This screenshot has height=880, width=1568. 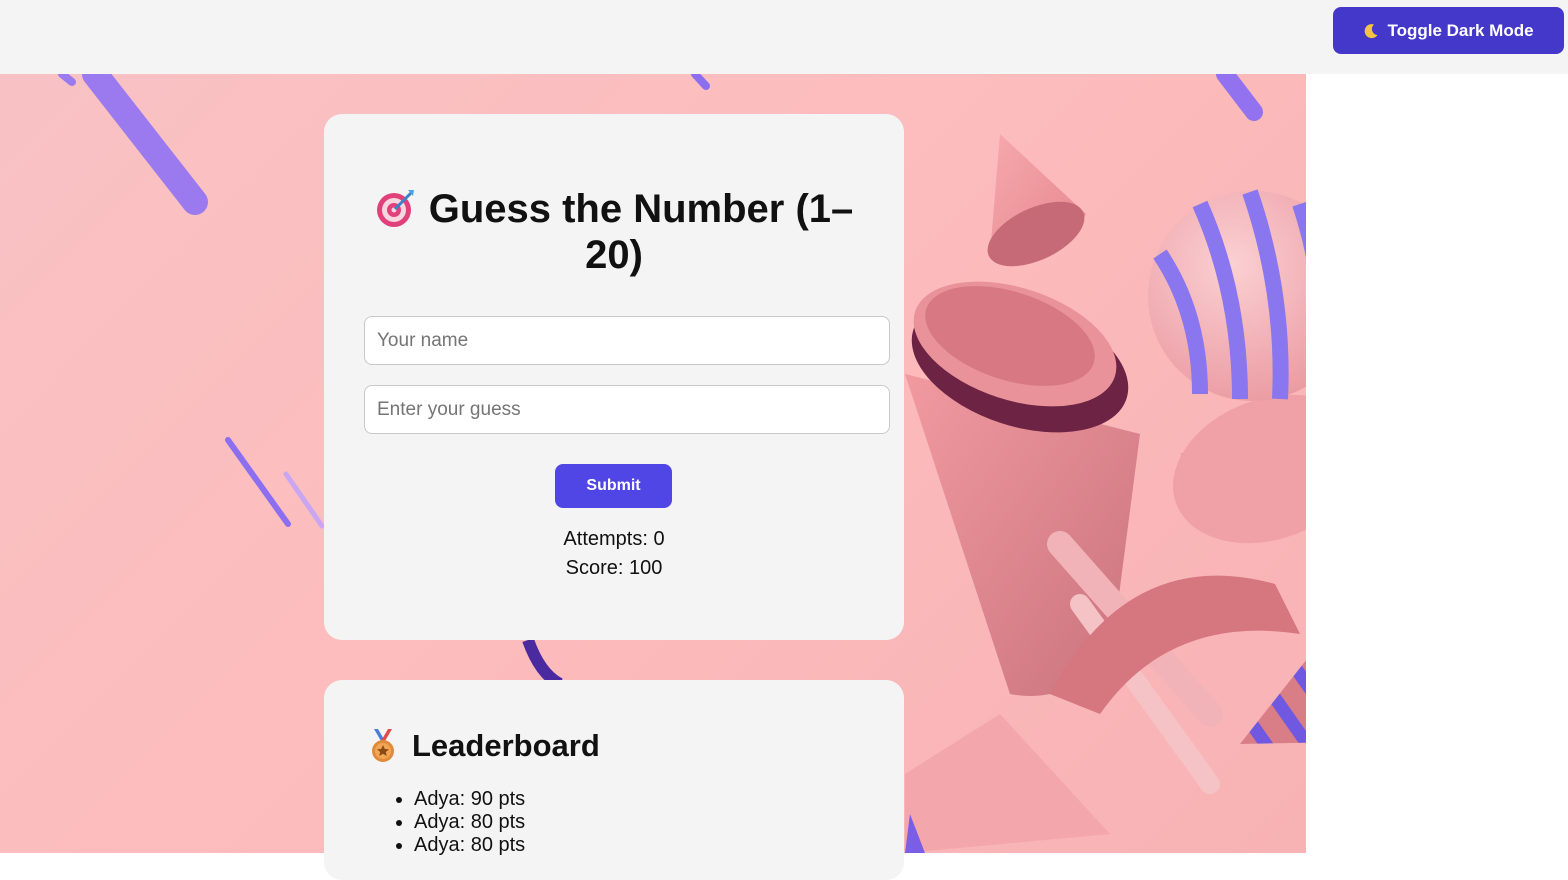 I want to click on top-bar: Toggle Dark Mode, so click(x=784, y=37).